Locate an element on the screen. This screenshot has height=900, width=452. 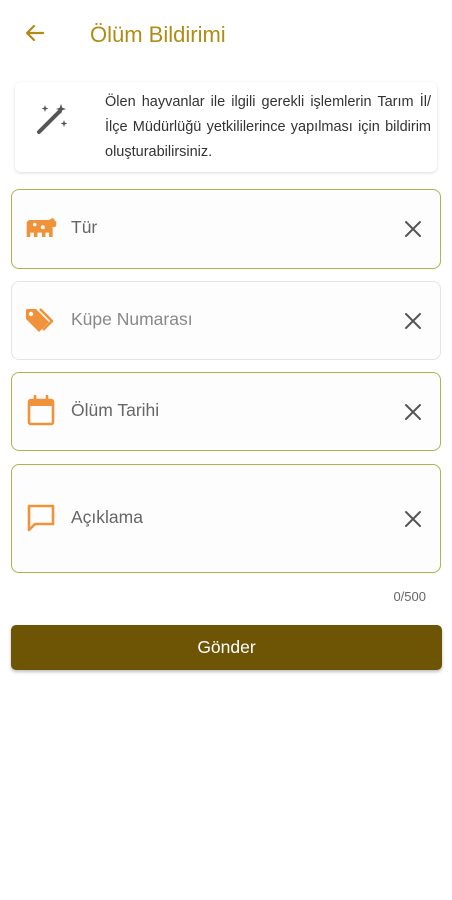
comment-icon is located at coordinates (41, 518).